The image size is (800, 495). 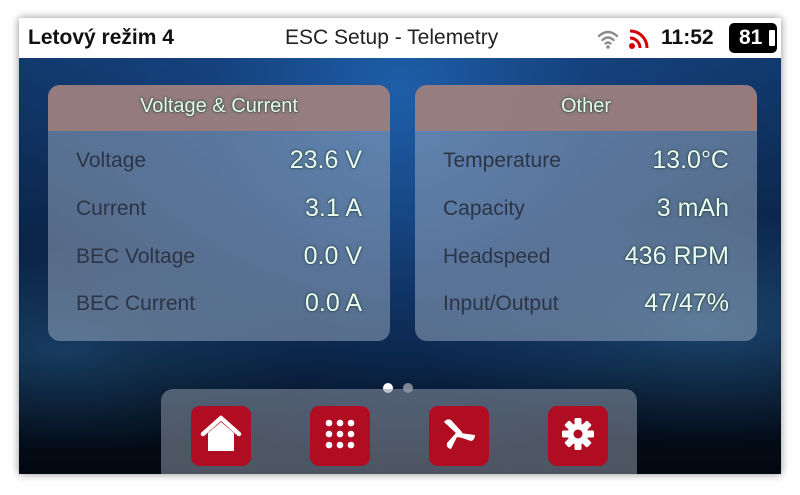 What do you see at coordinates (640, 38) in the screenshot?
I see `telemetry-signal-icon` at bounding box center [640, 38].